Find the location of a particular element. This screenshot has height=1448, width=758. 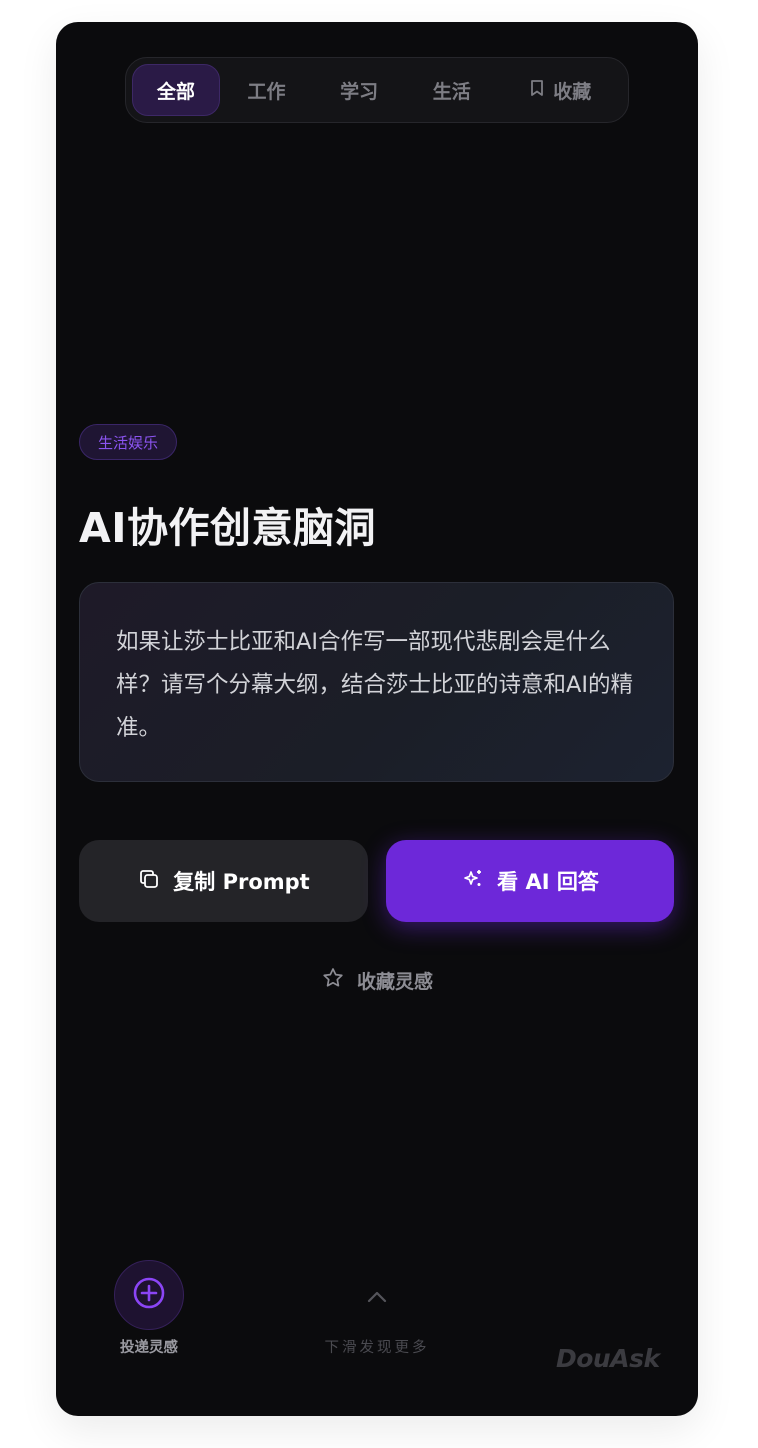

tab-all: 全部 is located at coordinates (176, 90).